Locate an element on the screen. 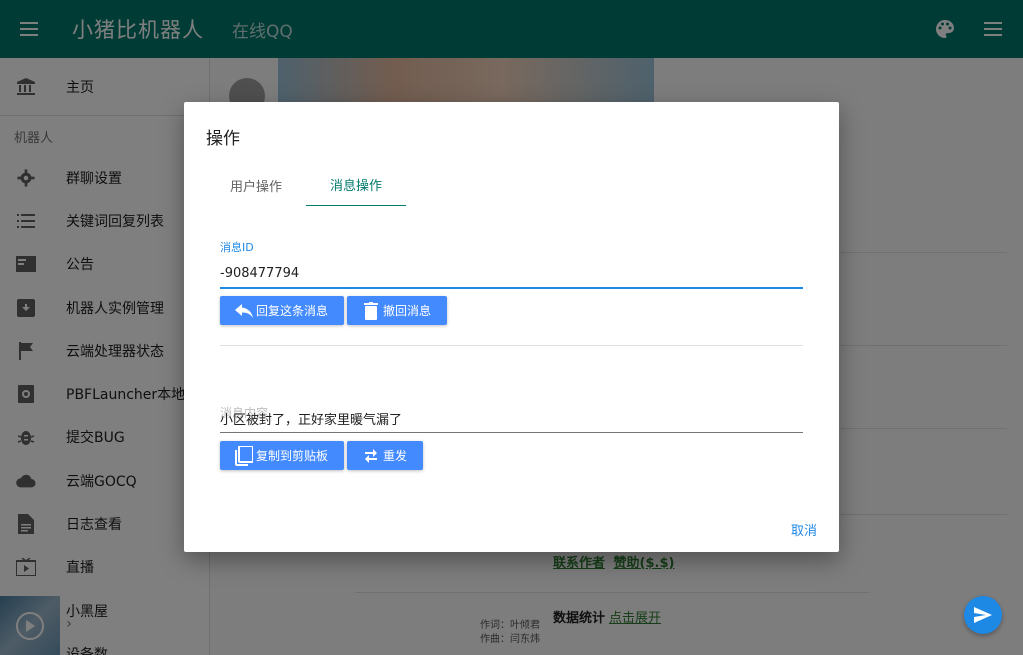 The height and width of the screenshot is (655, 1023). resend-button: 重发 is located at coordinates (385, 455).